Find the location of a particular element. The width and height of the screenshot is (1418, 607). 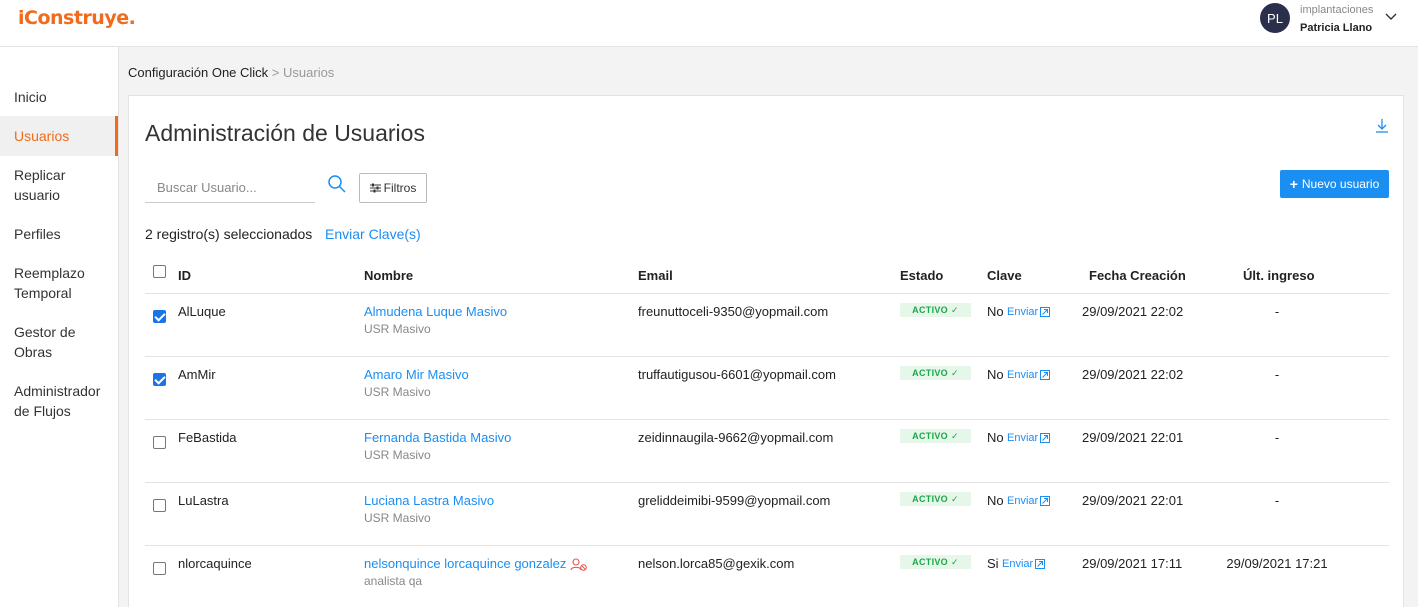

download-icon is located at coordinates (1382, 126).